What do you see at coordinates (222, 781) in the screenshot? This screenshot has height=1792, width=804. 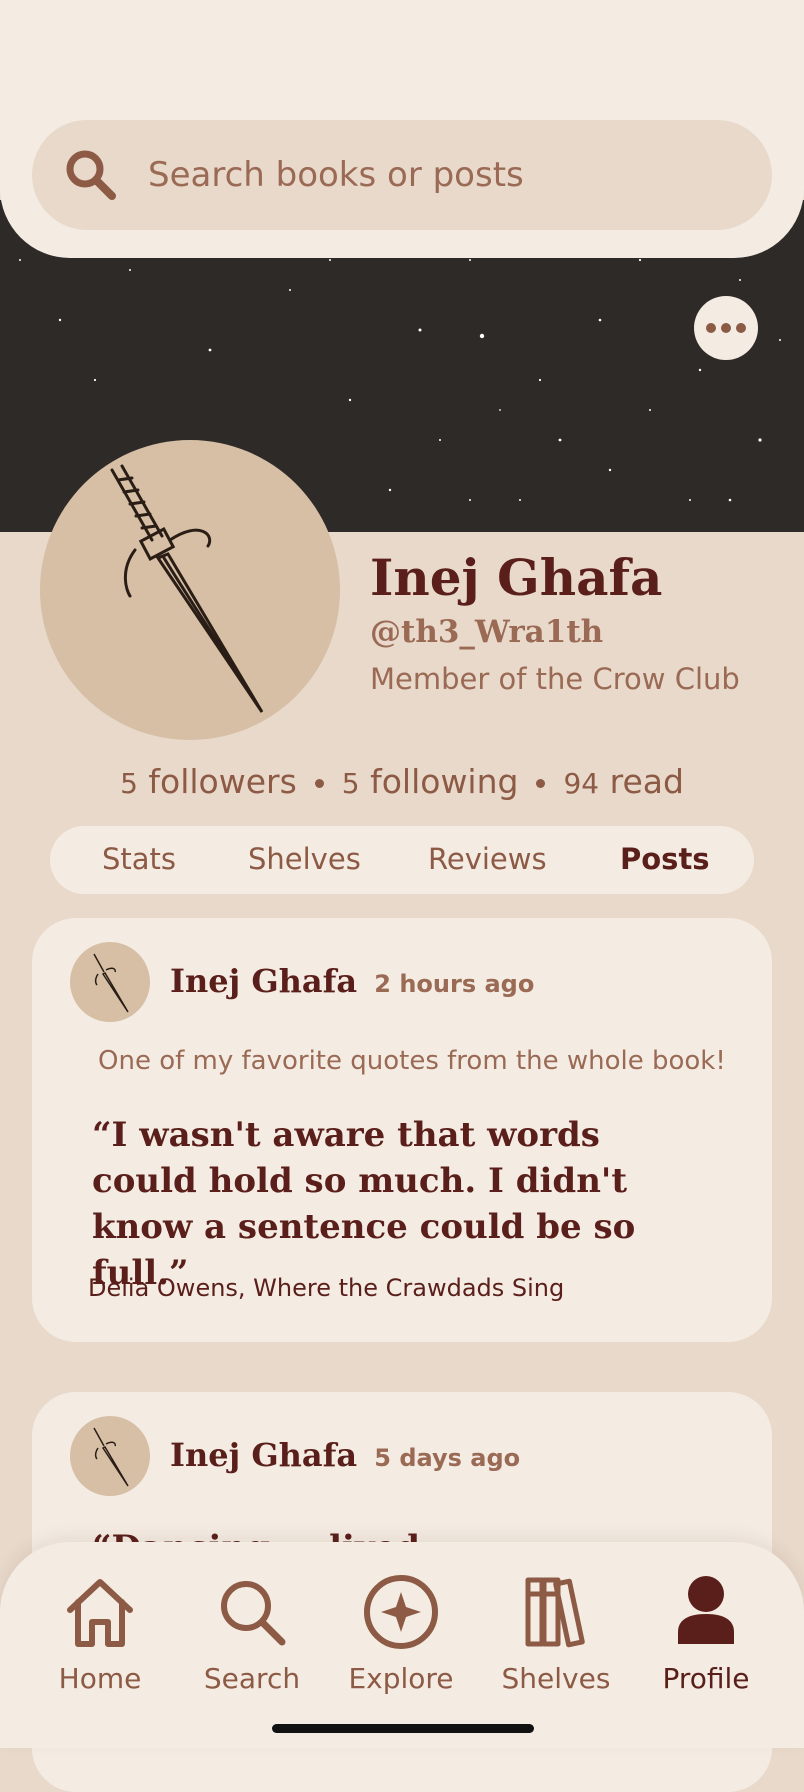 I see `followers-label: followers` at bounding box center [222, 781].